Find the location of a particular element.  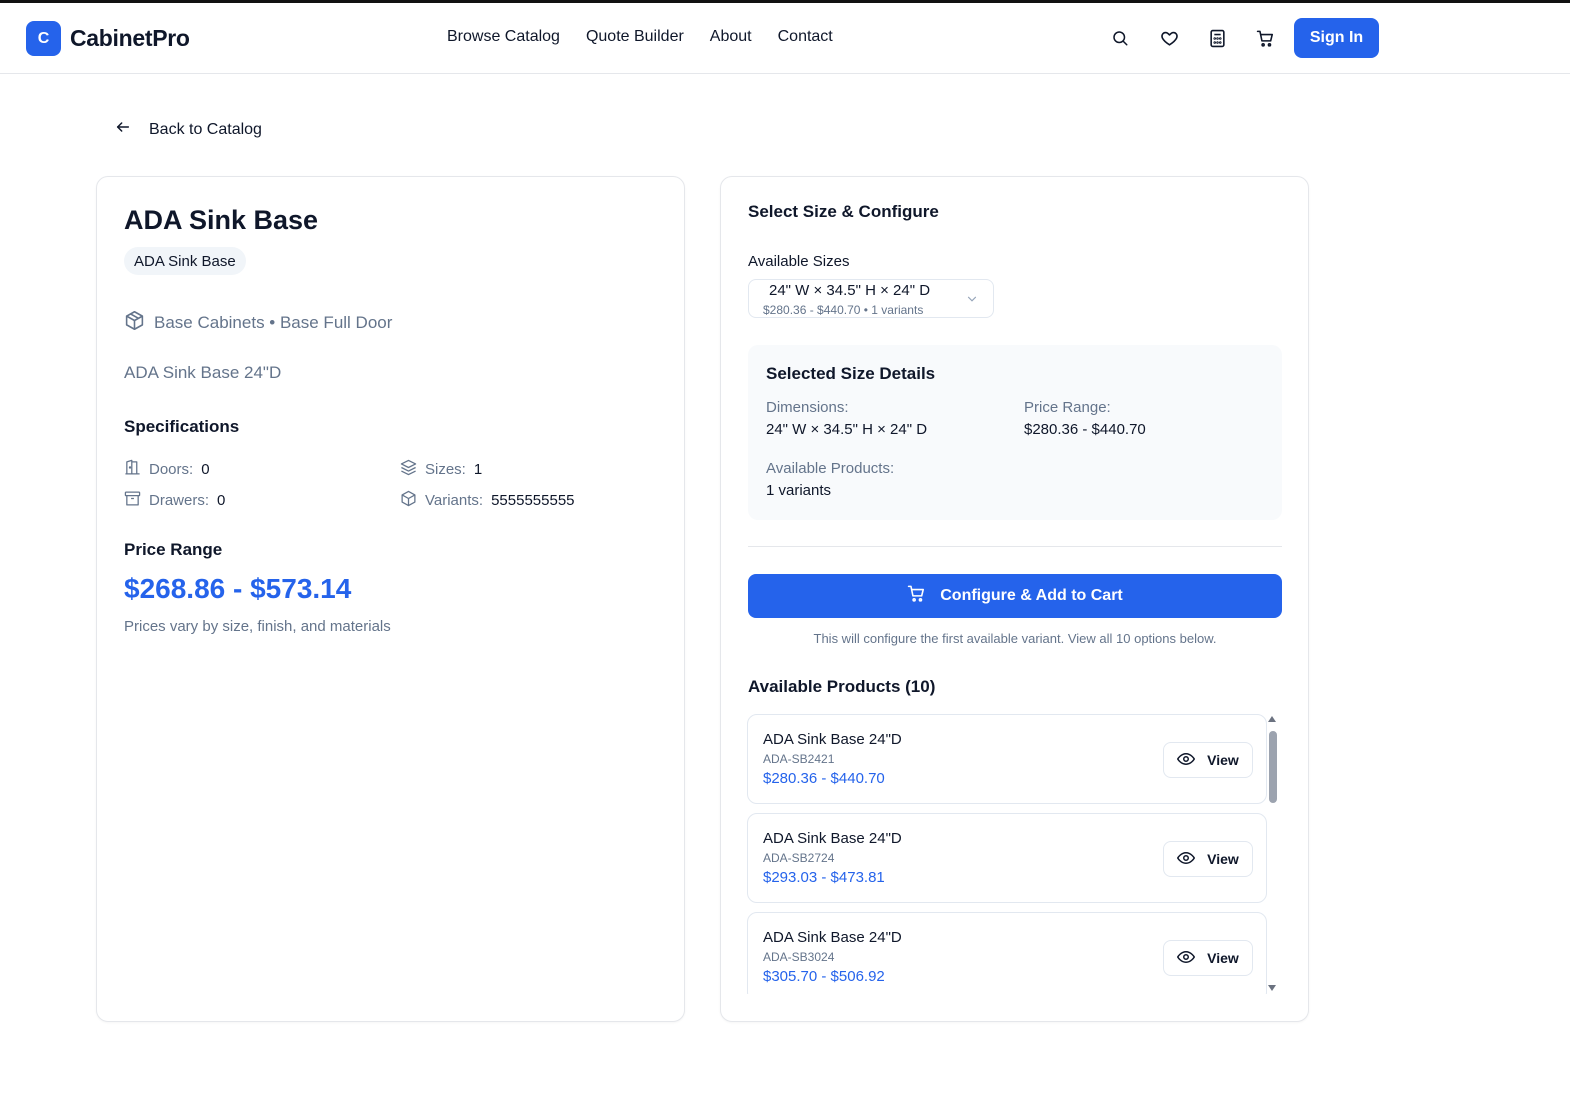

specifications-heading: Specifications is located at coordinates (182, 426).